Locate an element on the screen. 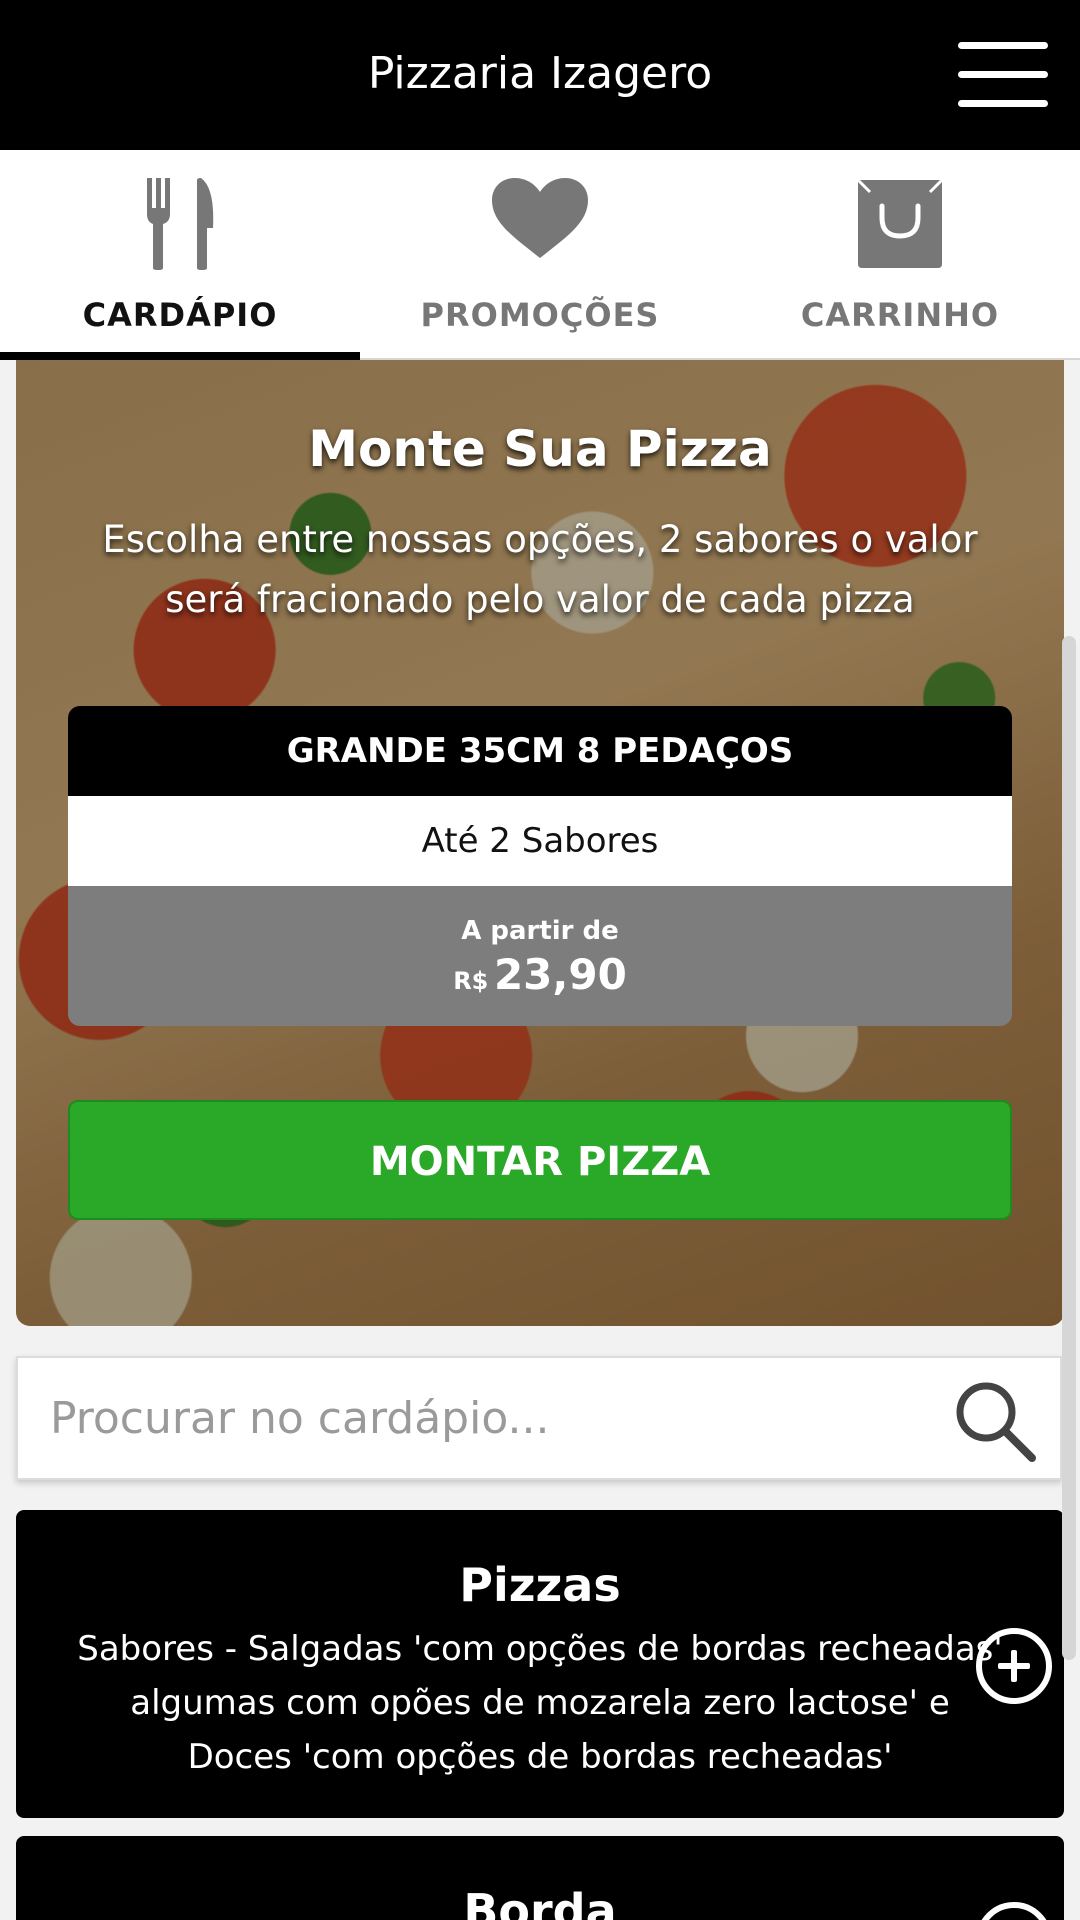 The image size is (1080, 1920). tab-promocoes: PROMOÇÕES is located at coordinates (540, 254).